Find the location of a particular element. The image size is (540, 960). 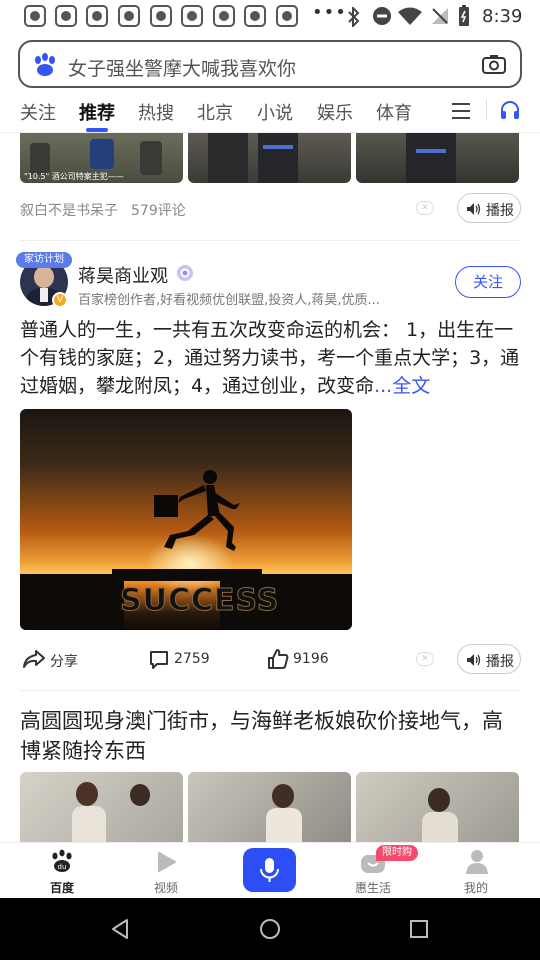

battery-icon is located at coordinates (464, 15).